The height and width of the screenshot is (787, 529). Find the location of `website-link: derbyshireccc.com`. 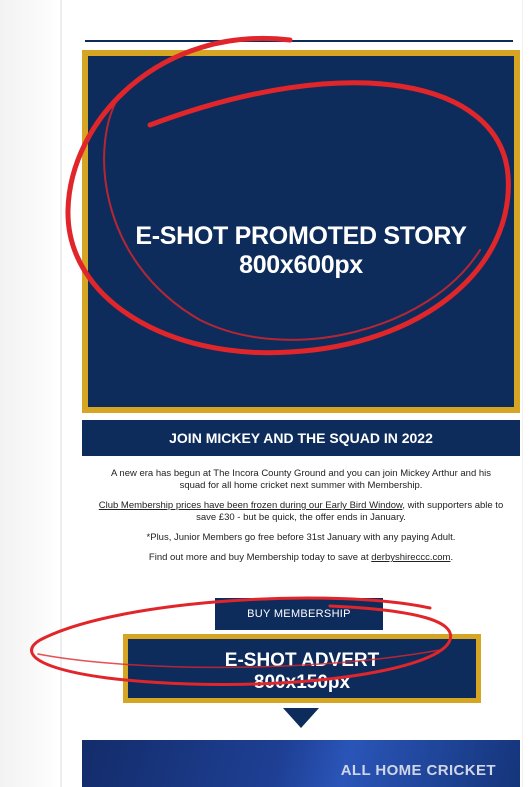

website-link: derbyshireccc.com is located at coordinates (410, 557).